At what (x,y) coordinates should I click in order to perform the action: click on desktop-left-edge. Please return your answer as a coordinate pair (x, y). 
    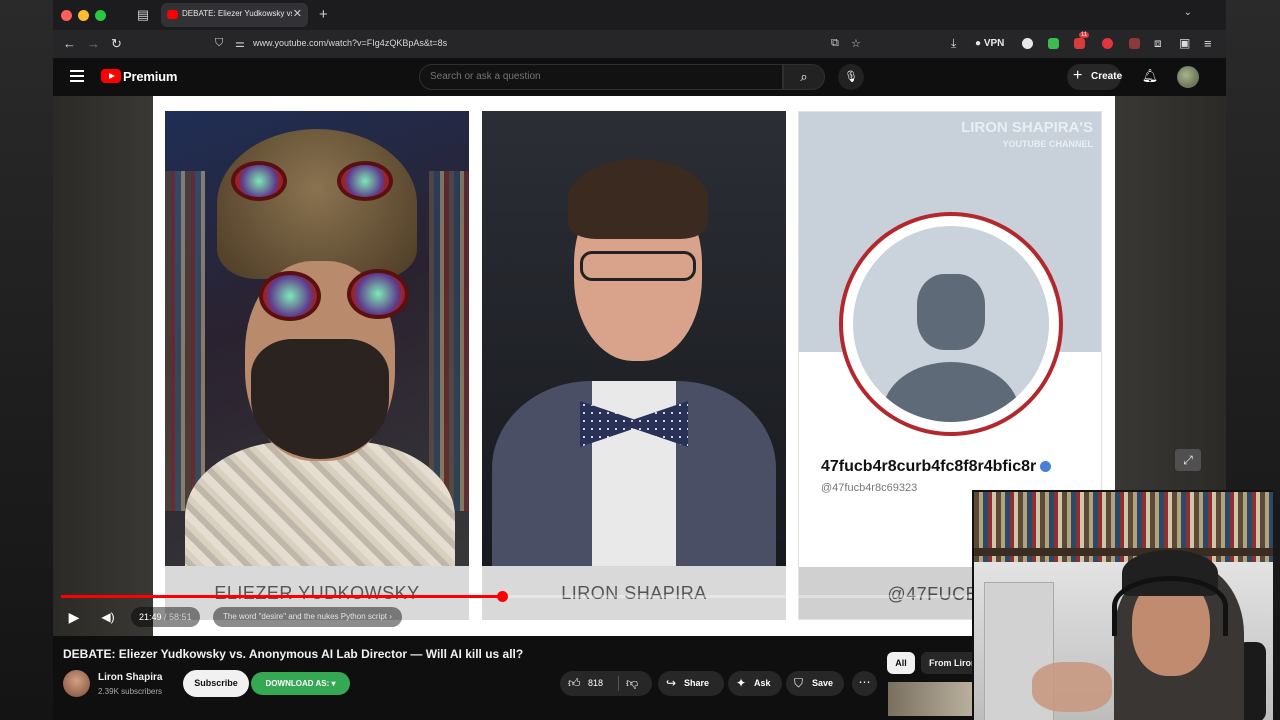
    Looking at the image, I should click on (26, 360).